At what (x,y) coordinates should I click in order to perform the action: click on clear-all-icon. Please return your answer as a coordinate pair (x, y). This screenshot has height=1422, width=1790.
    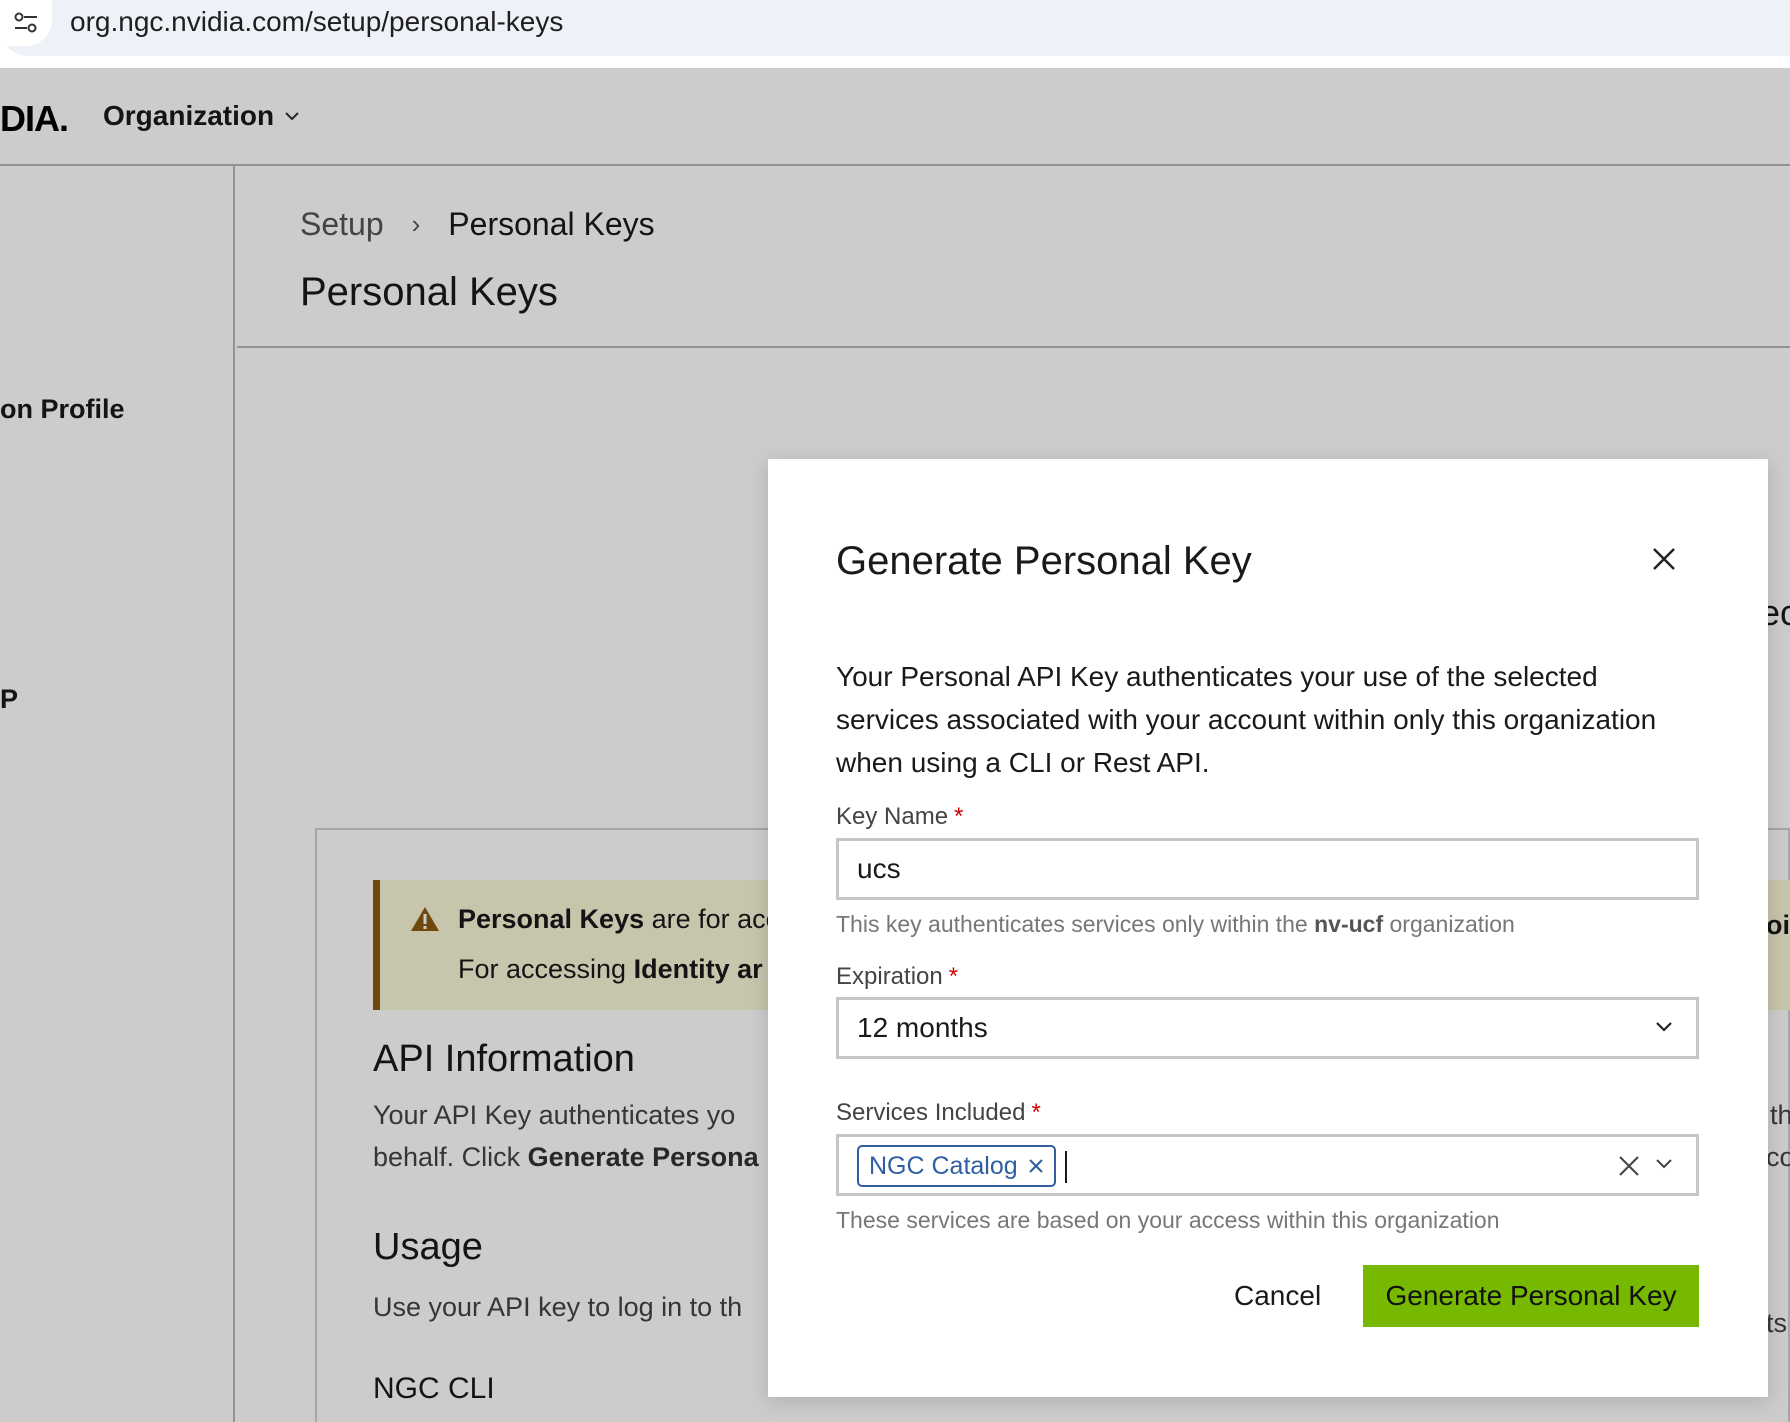
    Looking at the image, I should click on (1629, 1166).